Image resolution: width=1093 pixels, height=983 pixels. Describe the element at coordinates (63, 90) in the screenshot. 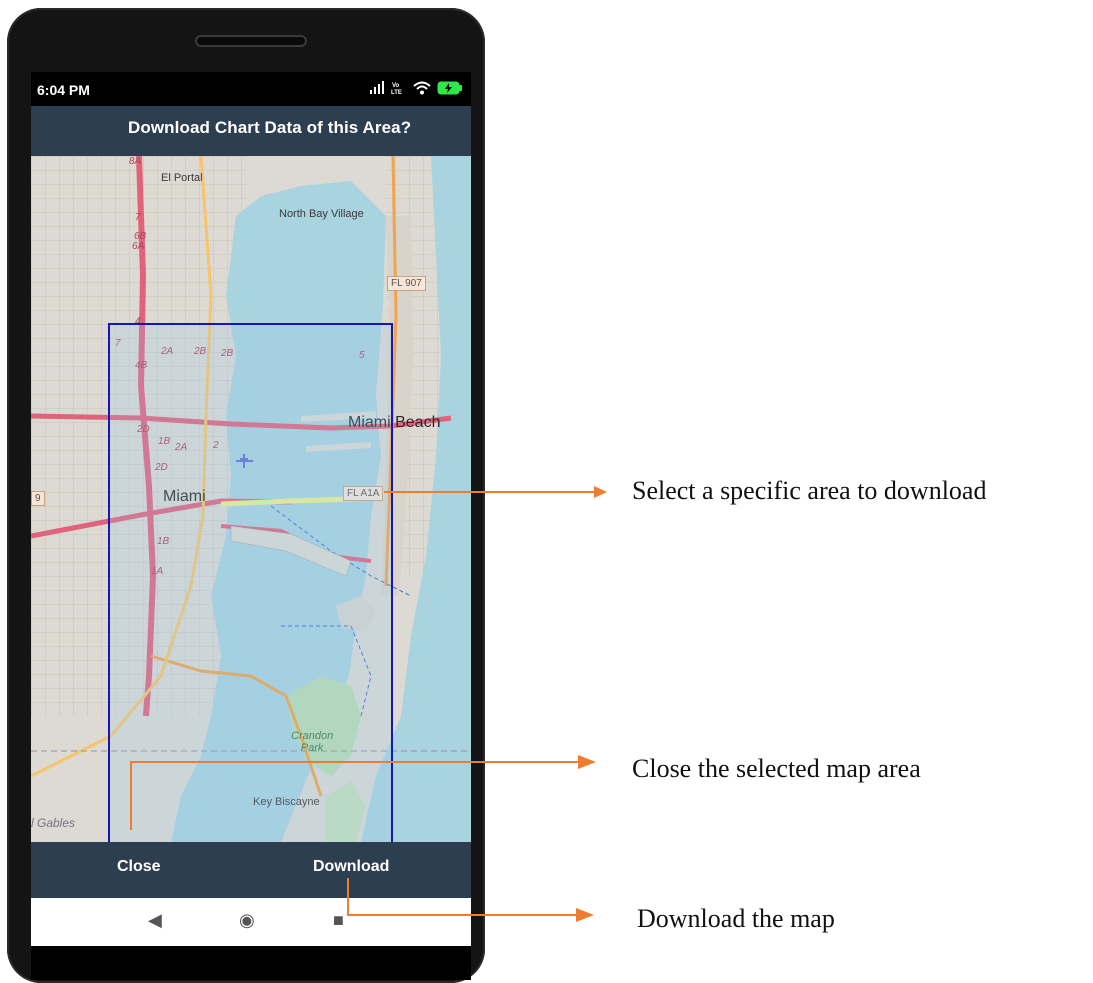

I see `status-time: 6:04 PM` at that location.